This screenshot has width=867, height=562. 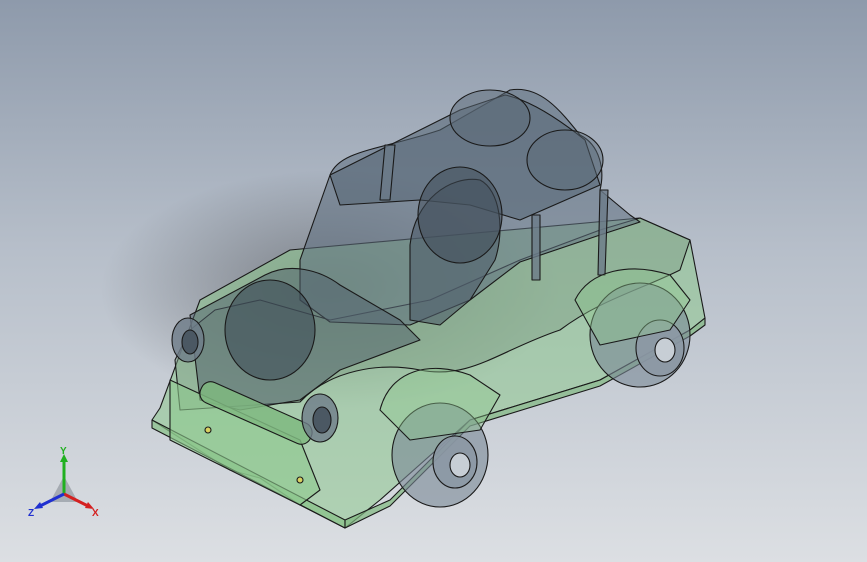 What do you see at coordinates (460, 215) in the screenshot?
I see `interior-circle` at bounding box center [460, 215].